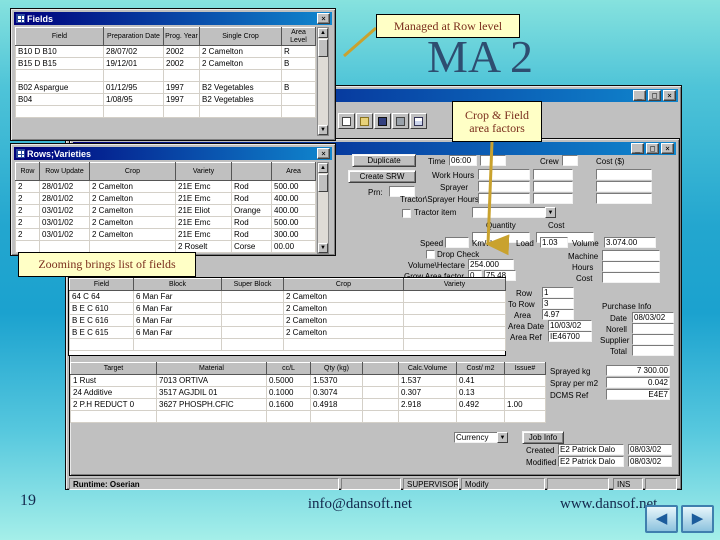 Image resolution: width=720 pixels, height=540 pixels. What do you see at coordinates (211, 368) in the screenshot?
I see `column-header: Material` at bounding box center [211, 368].